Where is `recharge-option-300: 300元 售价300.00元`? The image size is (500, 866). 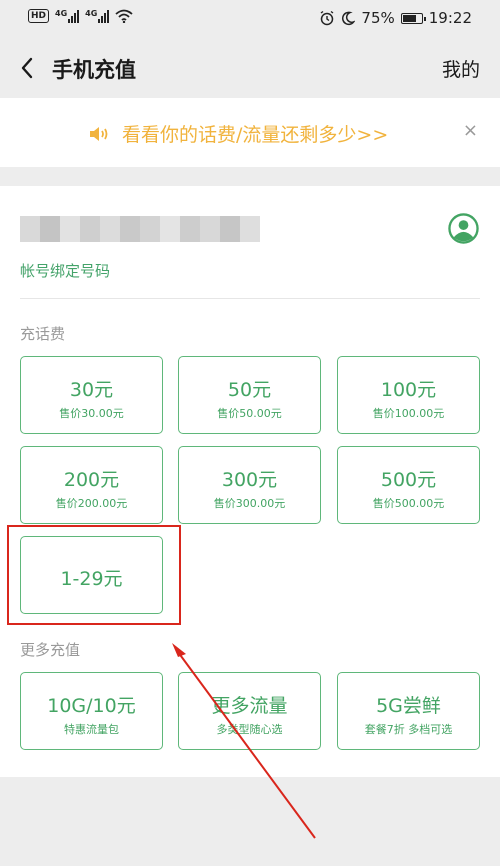 recharge-option-300: 300元 售价300.00元 is located at coordinates (249, 485).